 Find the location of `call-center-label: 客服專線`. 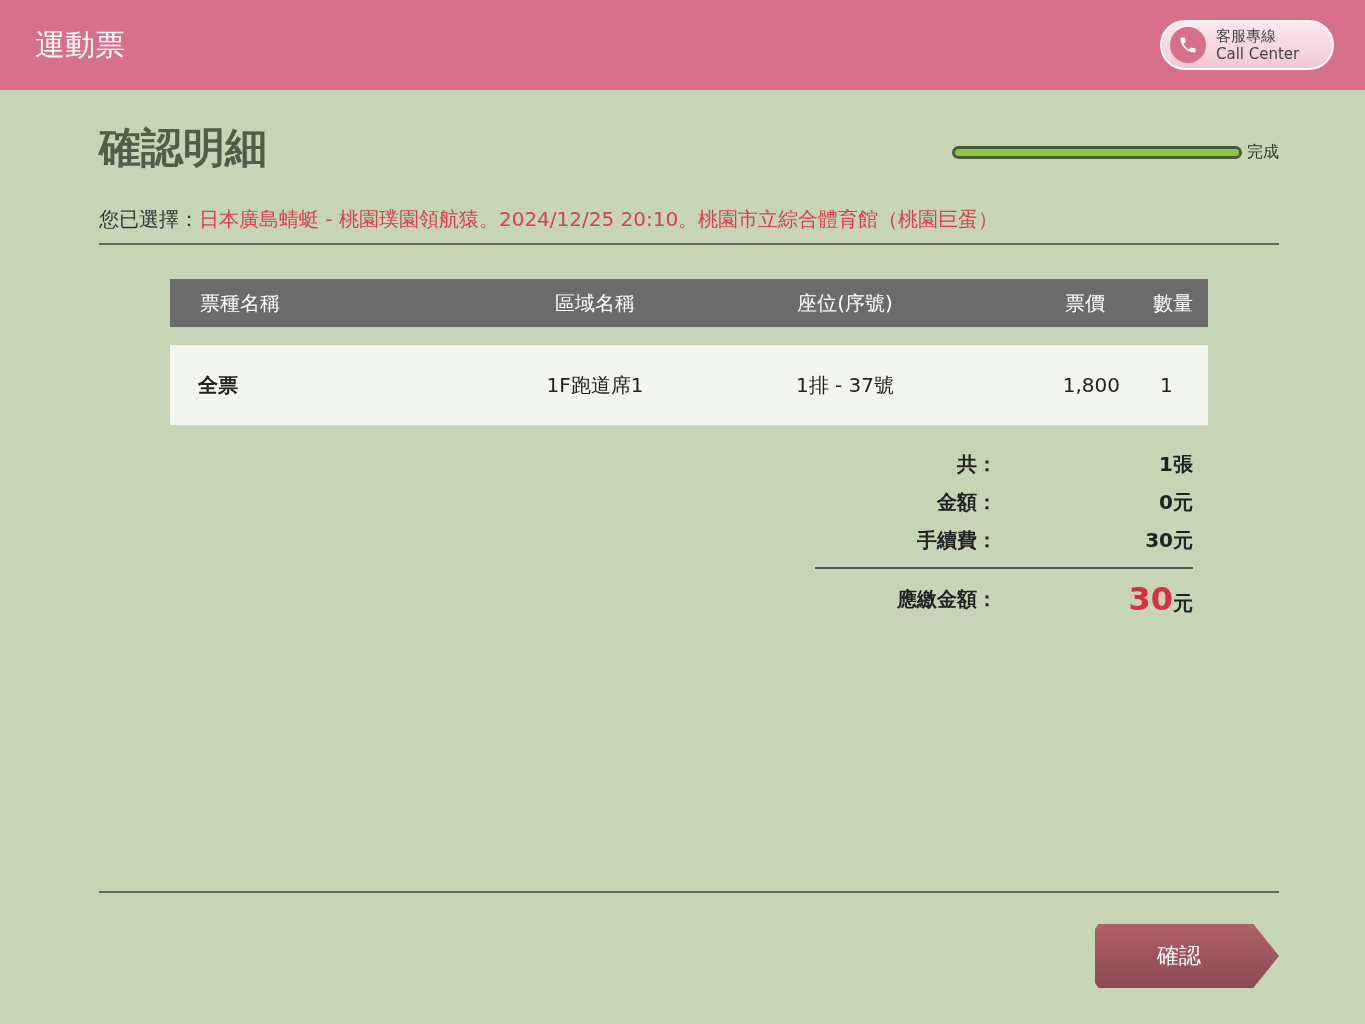

call-center-label: 客服專線 is located at coordinates (1246, 36).